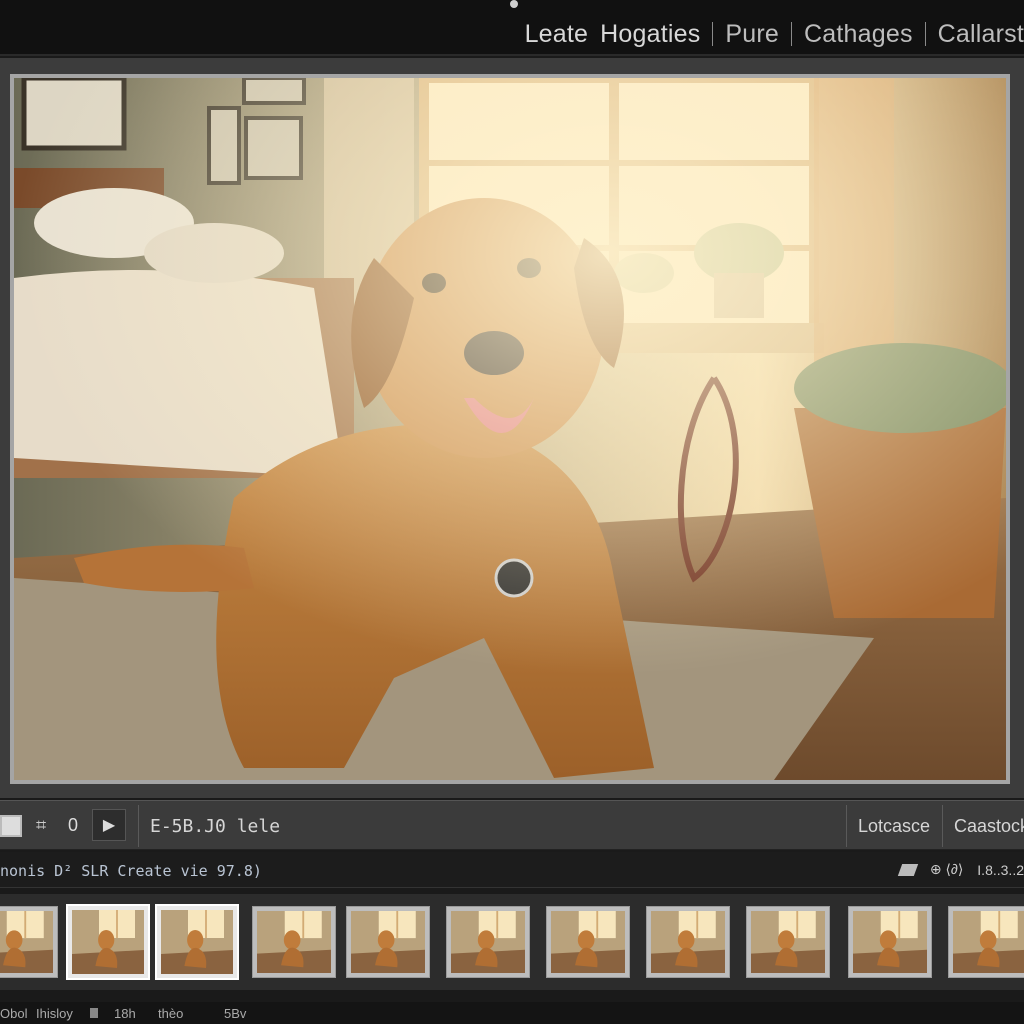  Describe the element at coordinates (514, 4) in the screenshot. I see `indicator-dot` at that location.